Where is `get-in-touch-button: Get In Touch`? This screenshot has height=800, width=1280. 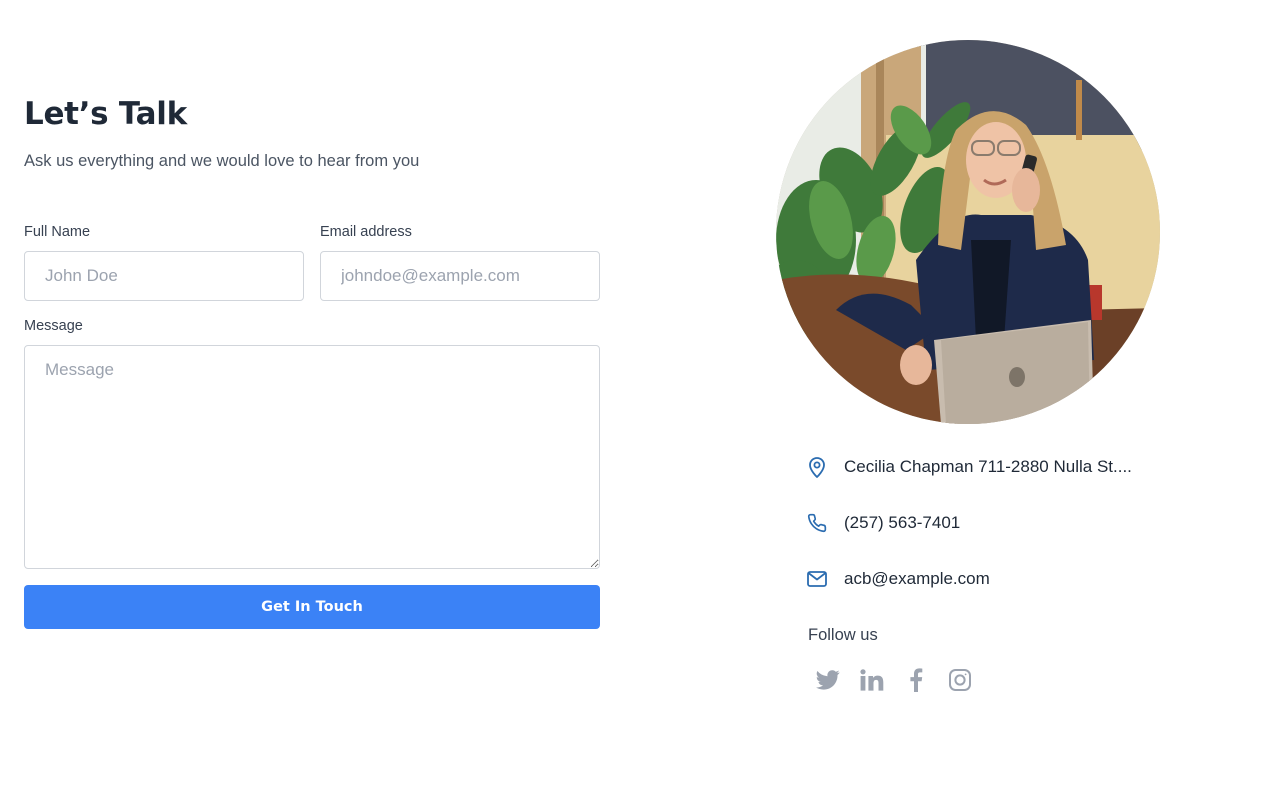 get-in-touch-button: Get In Touch is located at coordinates (312, 607).